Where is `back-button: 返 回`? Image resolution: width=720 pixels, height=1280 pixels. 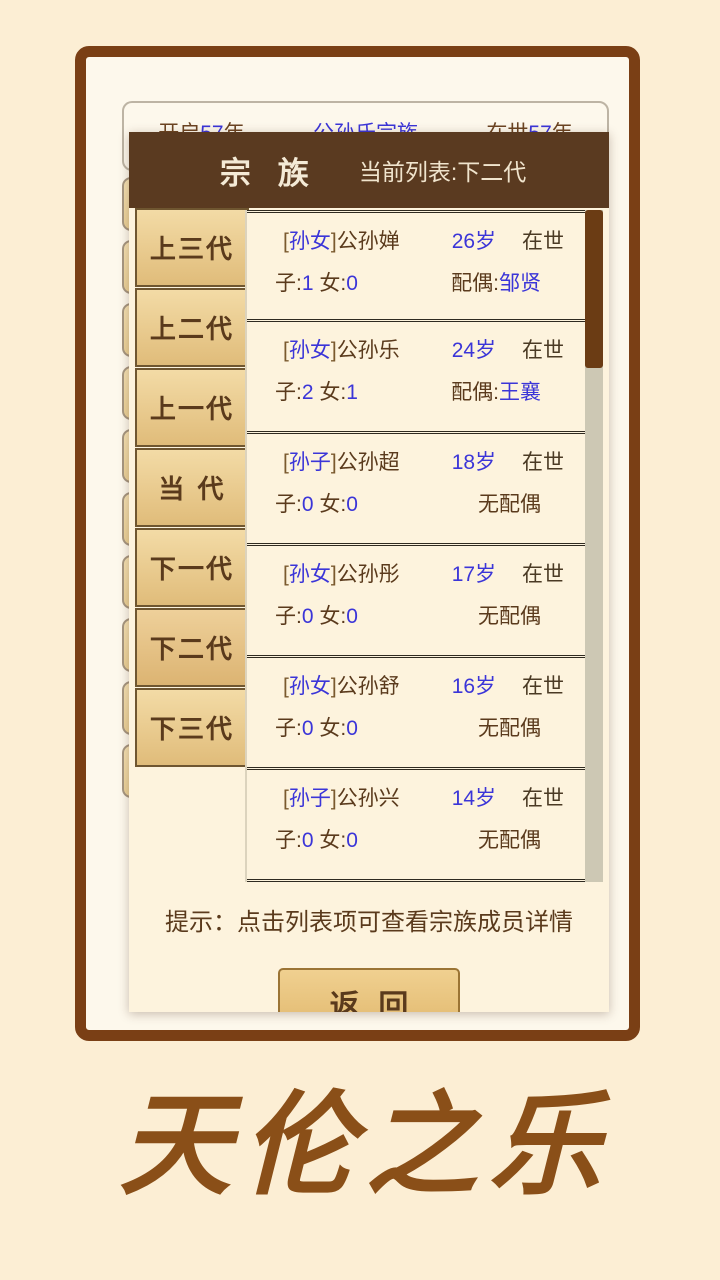
back-button: 返 回 is located at coordinates (369, 990).